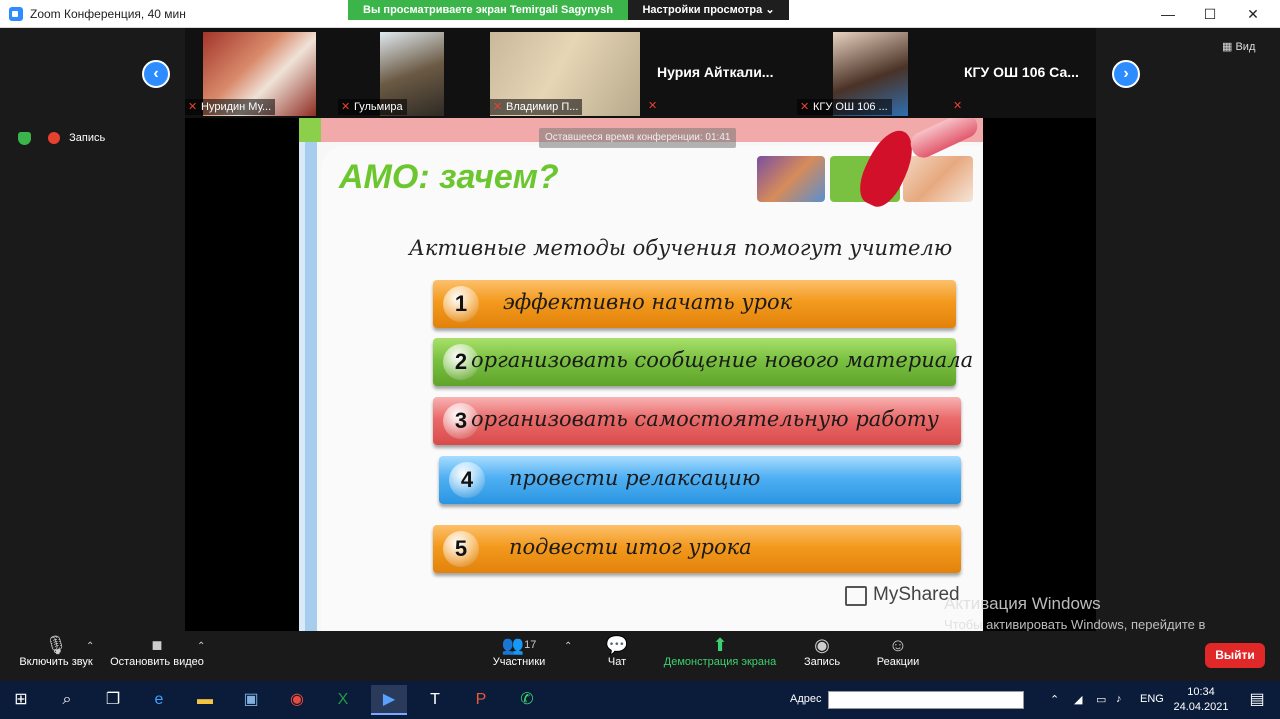 The width and height of the screenshot is (1280, 719). Describe the element at coordinates (1253, 14) in the screenshot. I see `close-window-button: ✕` at that location.